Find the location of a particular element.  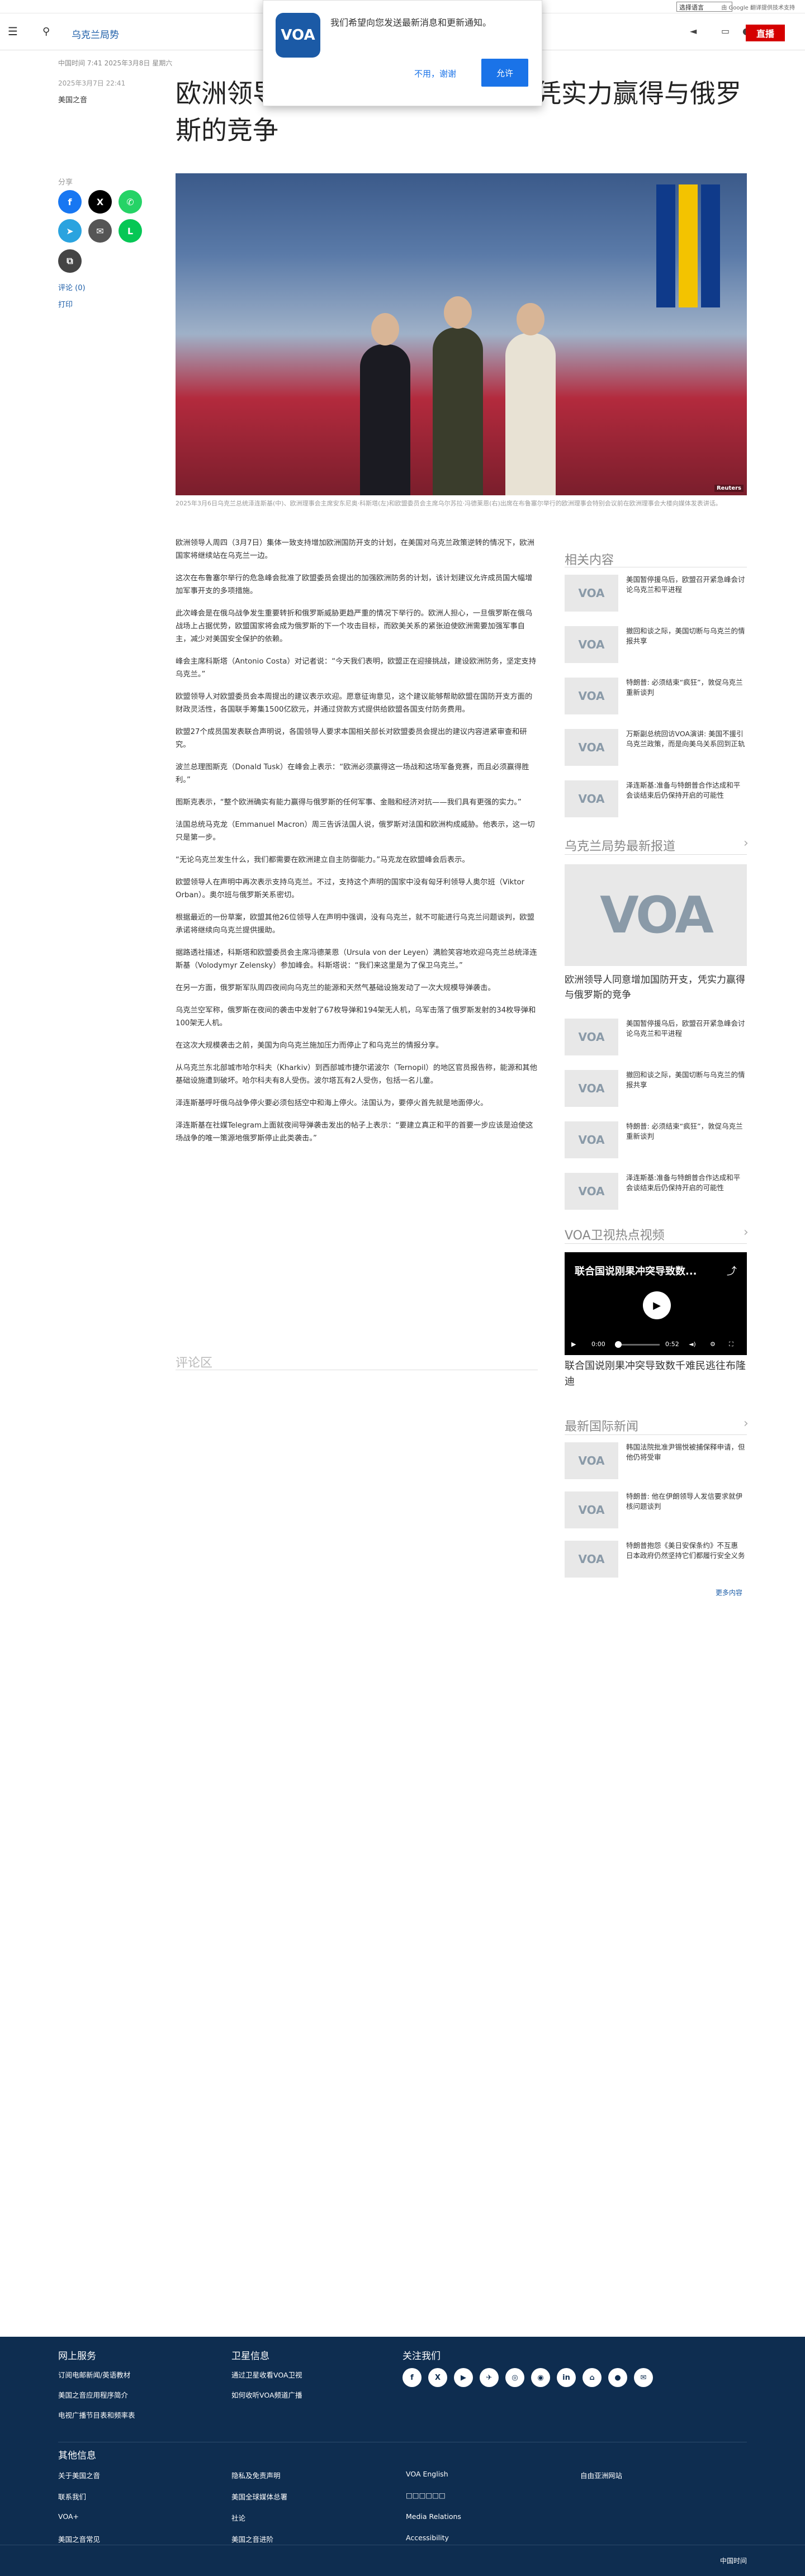

hero-photo: Reuters is located at coordinates (462, 334).